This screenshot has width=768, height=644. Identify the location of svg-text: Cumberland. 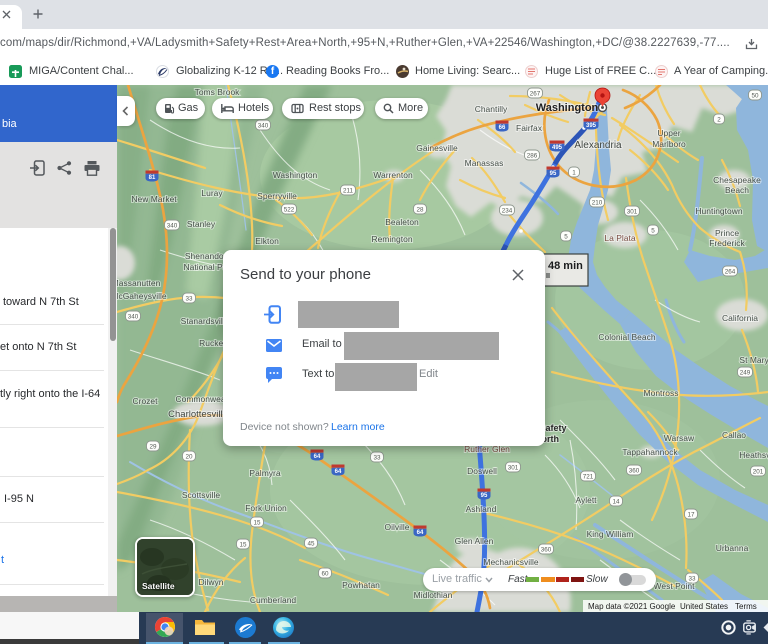
(273, 600).